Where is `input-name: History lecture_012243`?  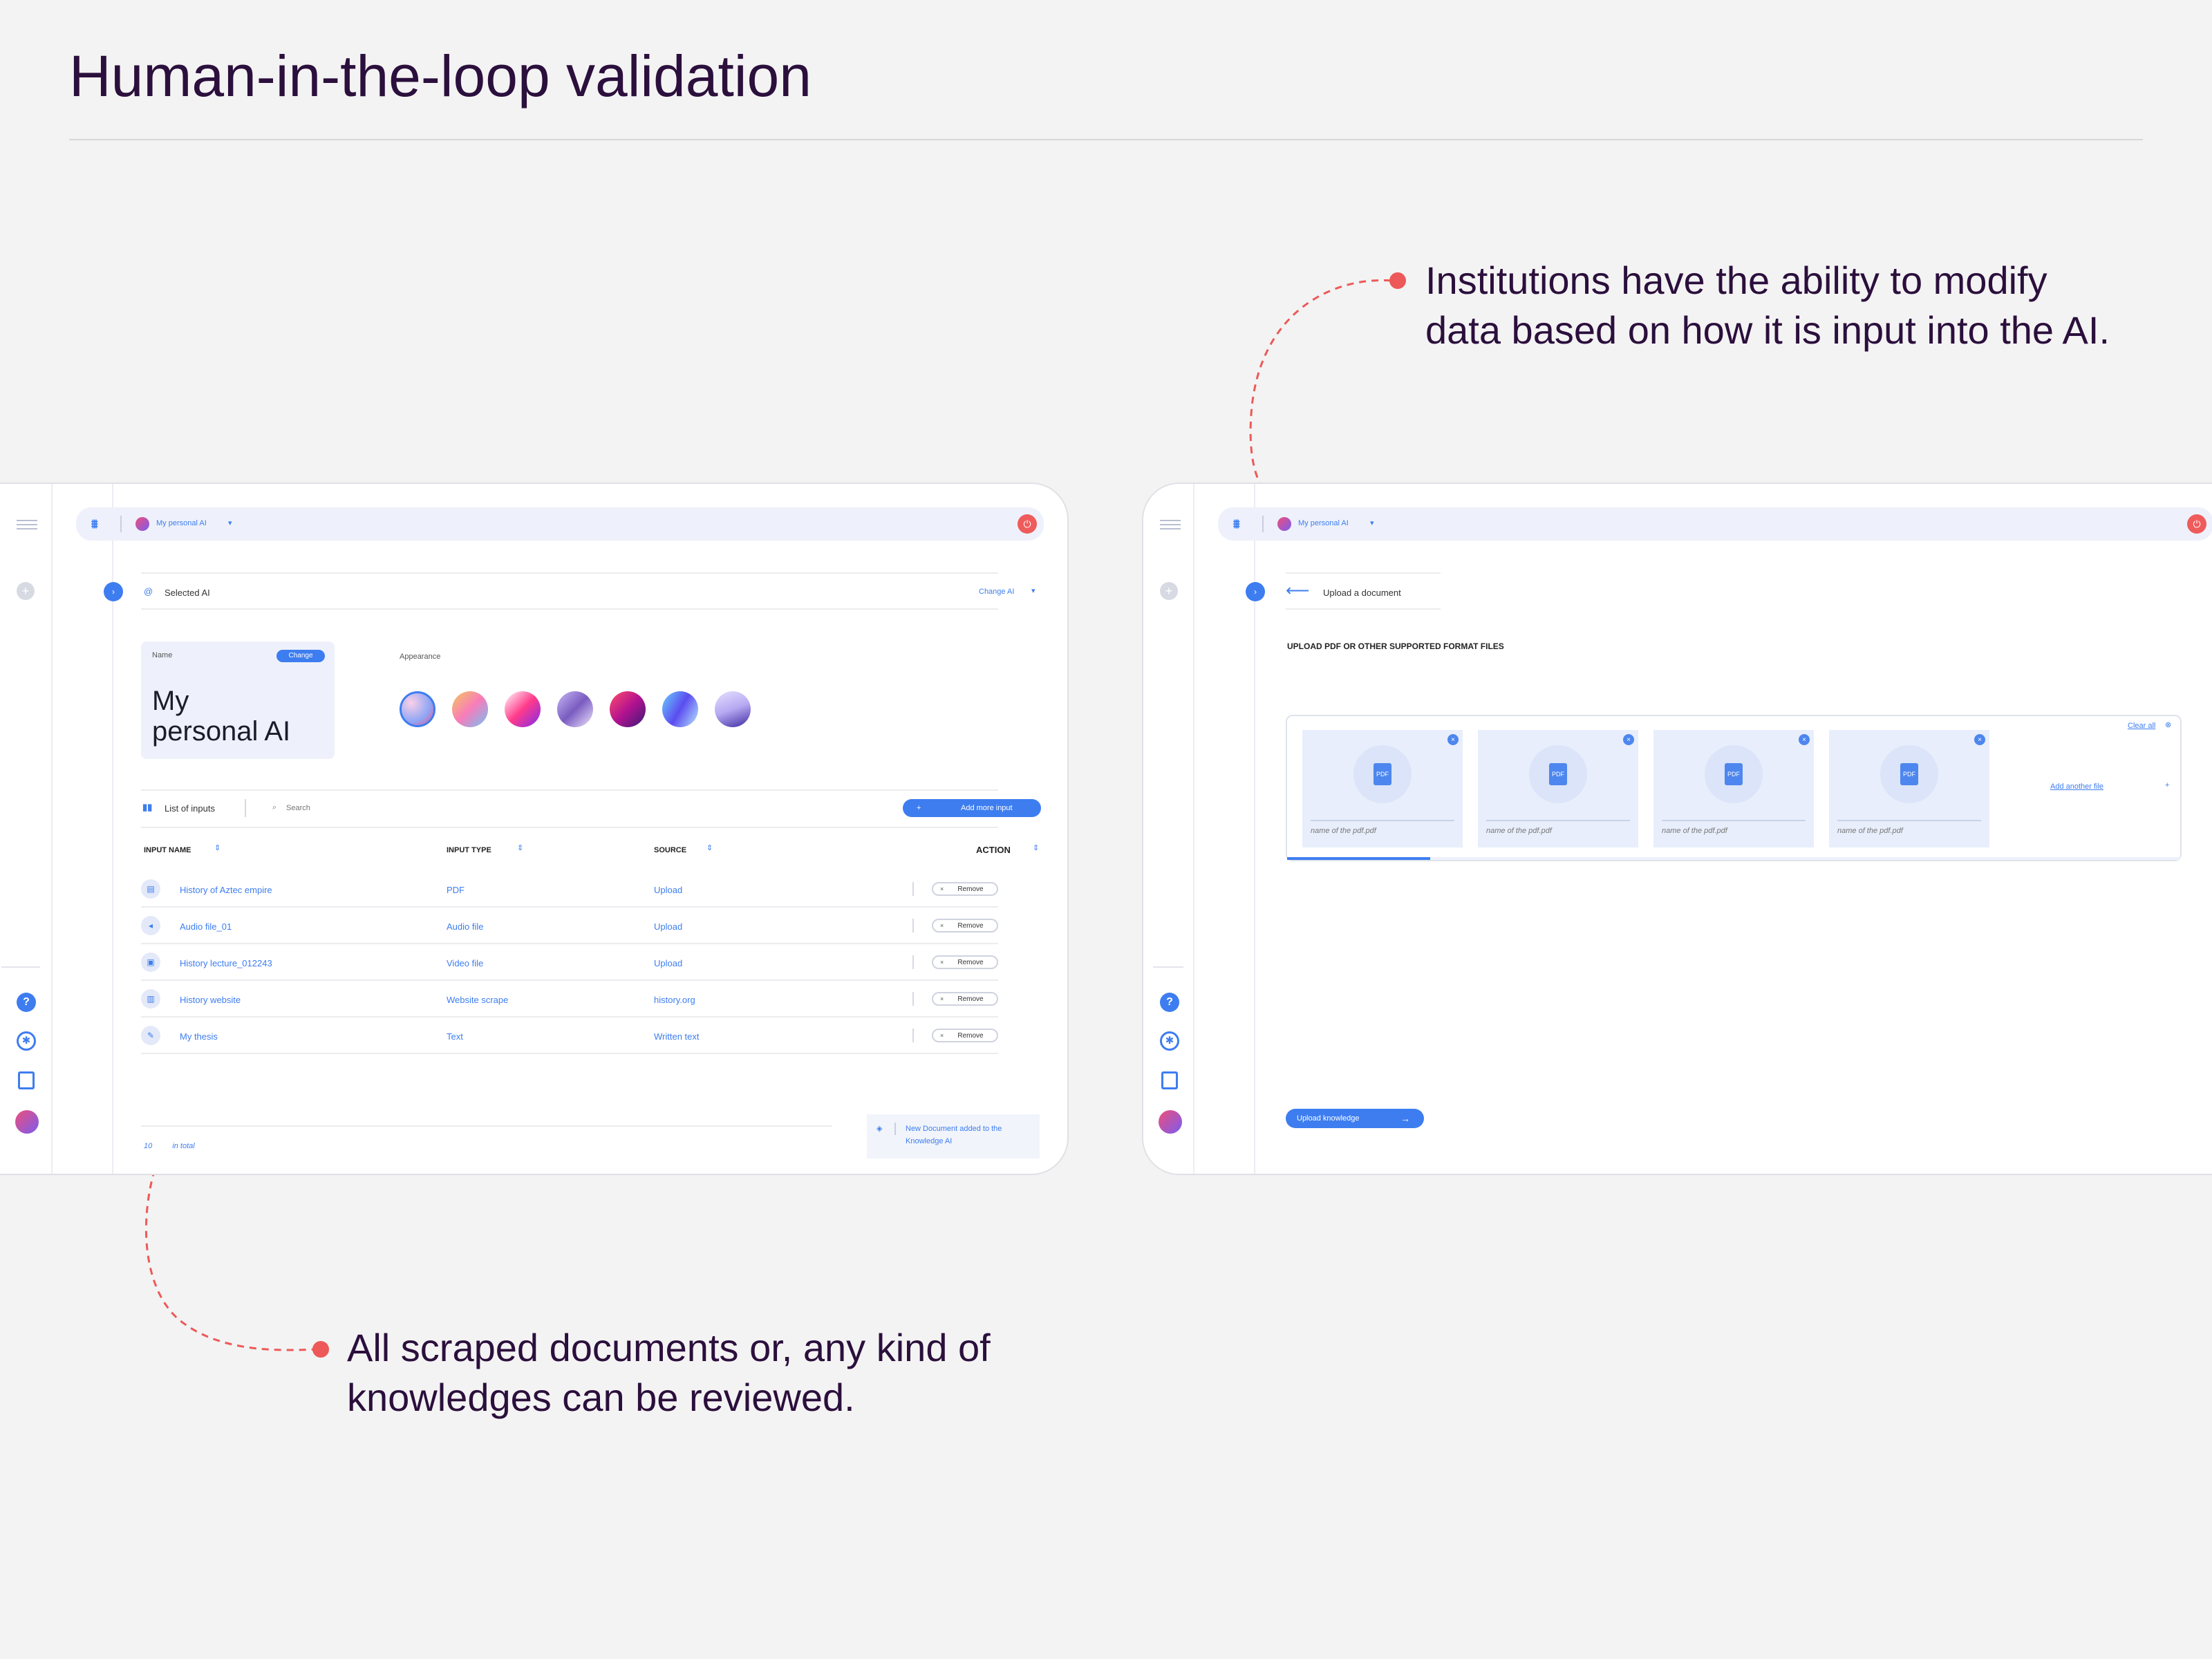 input-name: History lecture_012243 is located at coordinates (226, 963).